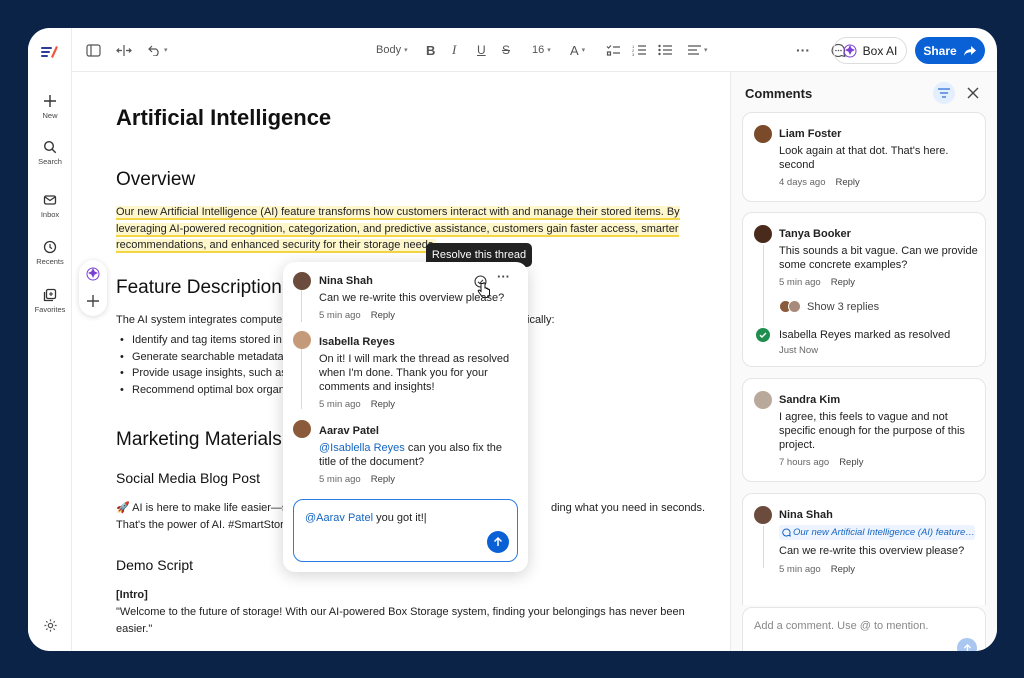 The width and height of the screenshot is (1024, 678). I want to click on filter-button, so click(944, 93).